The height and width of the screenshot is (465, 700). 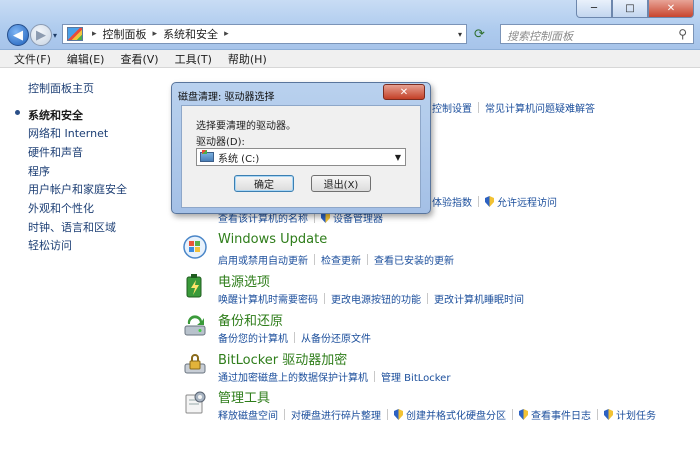 I want to click on sidebar-item-system-security: 系统和安全, so click(x=55, y=115).